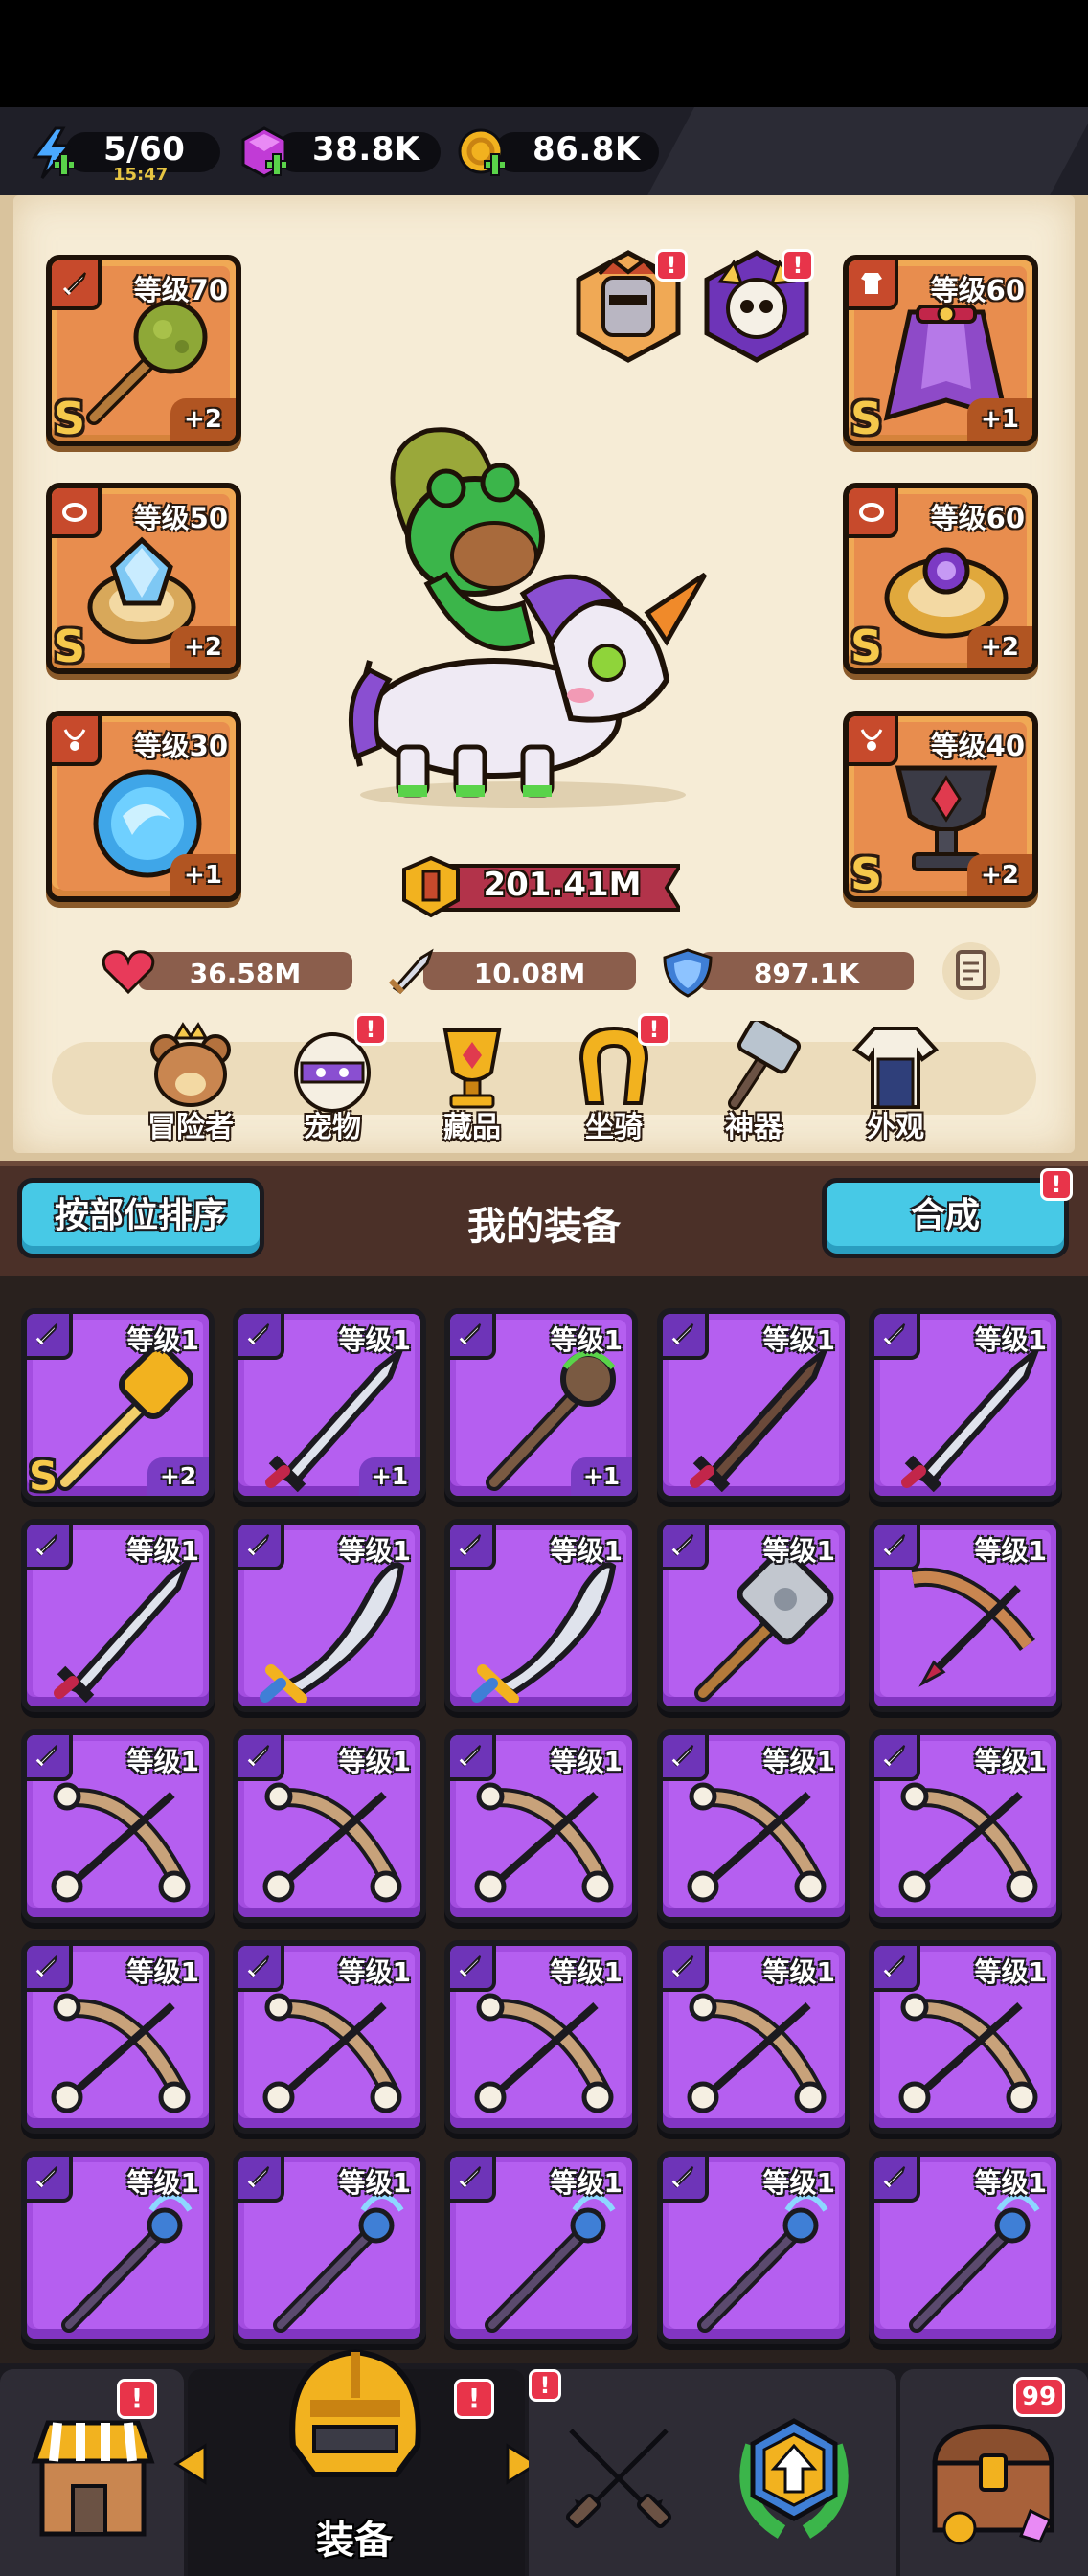  Describe the element at coordinates (190, 1083) in the screenshot. I see `category-adventurer: 冒险者` at that location.